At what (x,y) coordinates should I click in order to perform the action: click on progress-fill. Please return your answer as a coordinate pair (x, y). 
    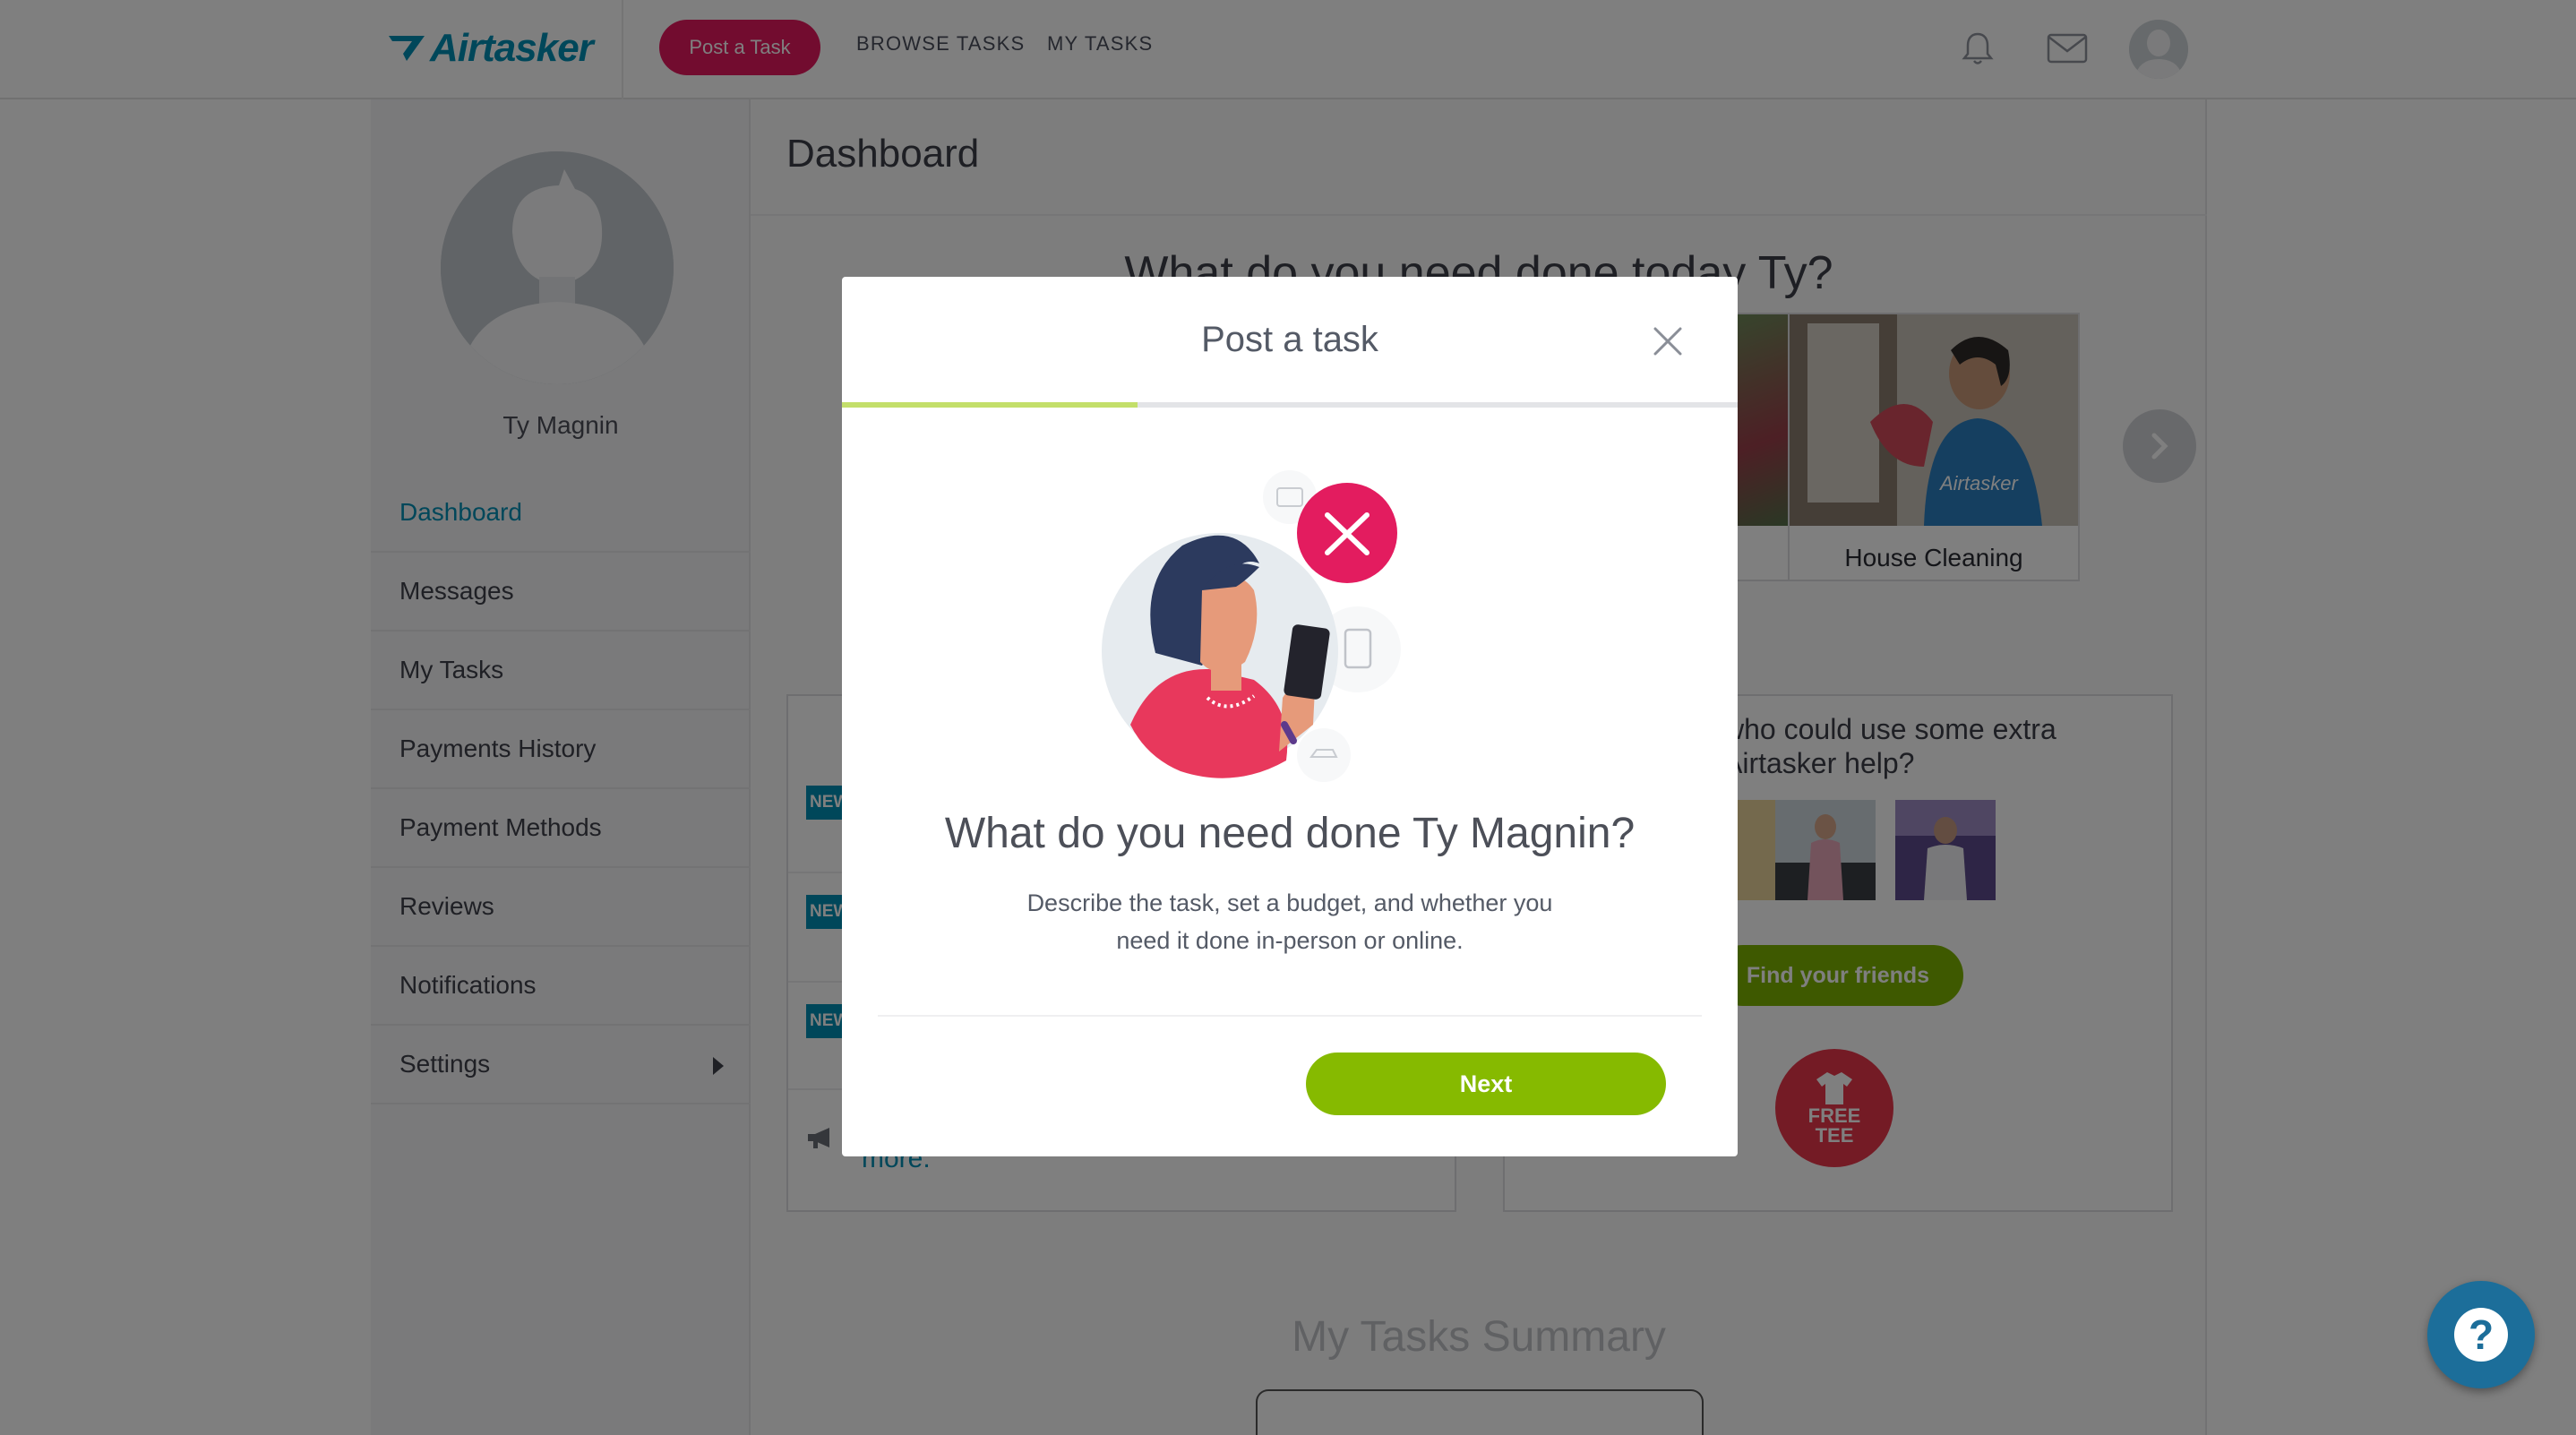
    Looking at the image, I should click on (990, 405).